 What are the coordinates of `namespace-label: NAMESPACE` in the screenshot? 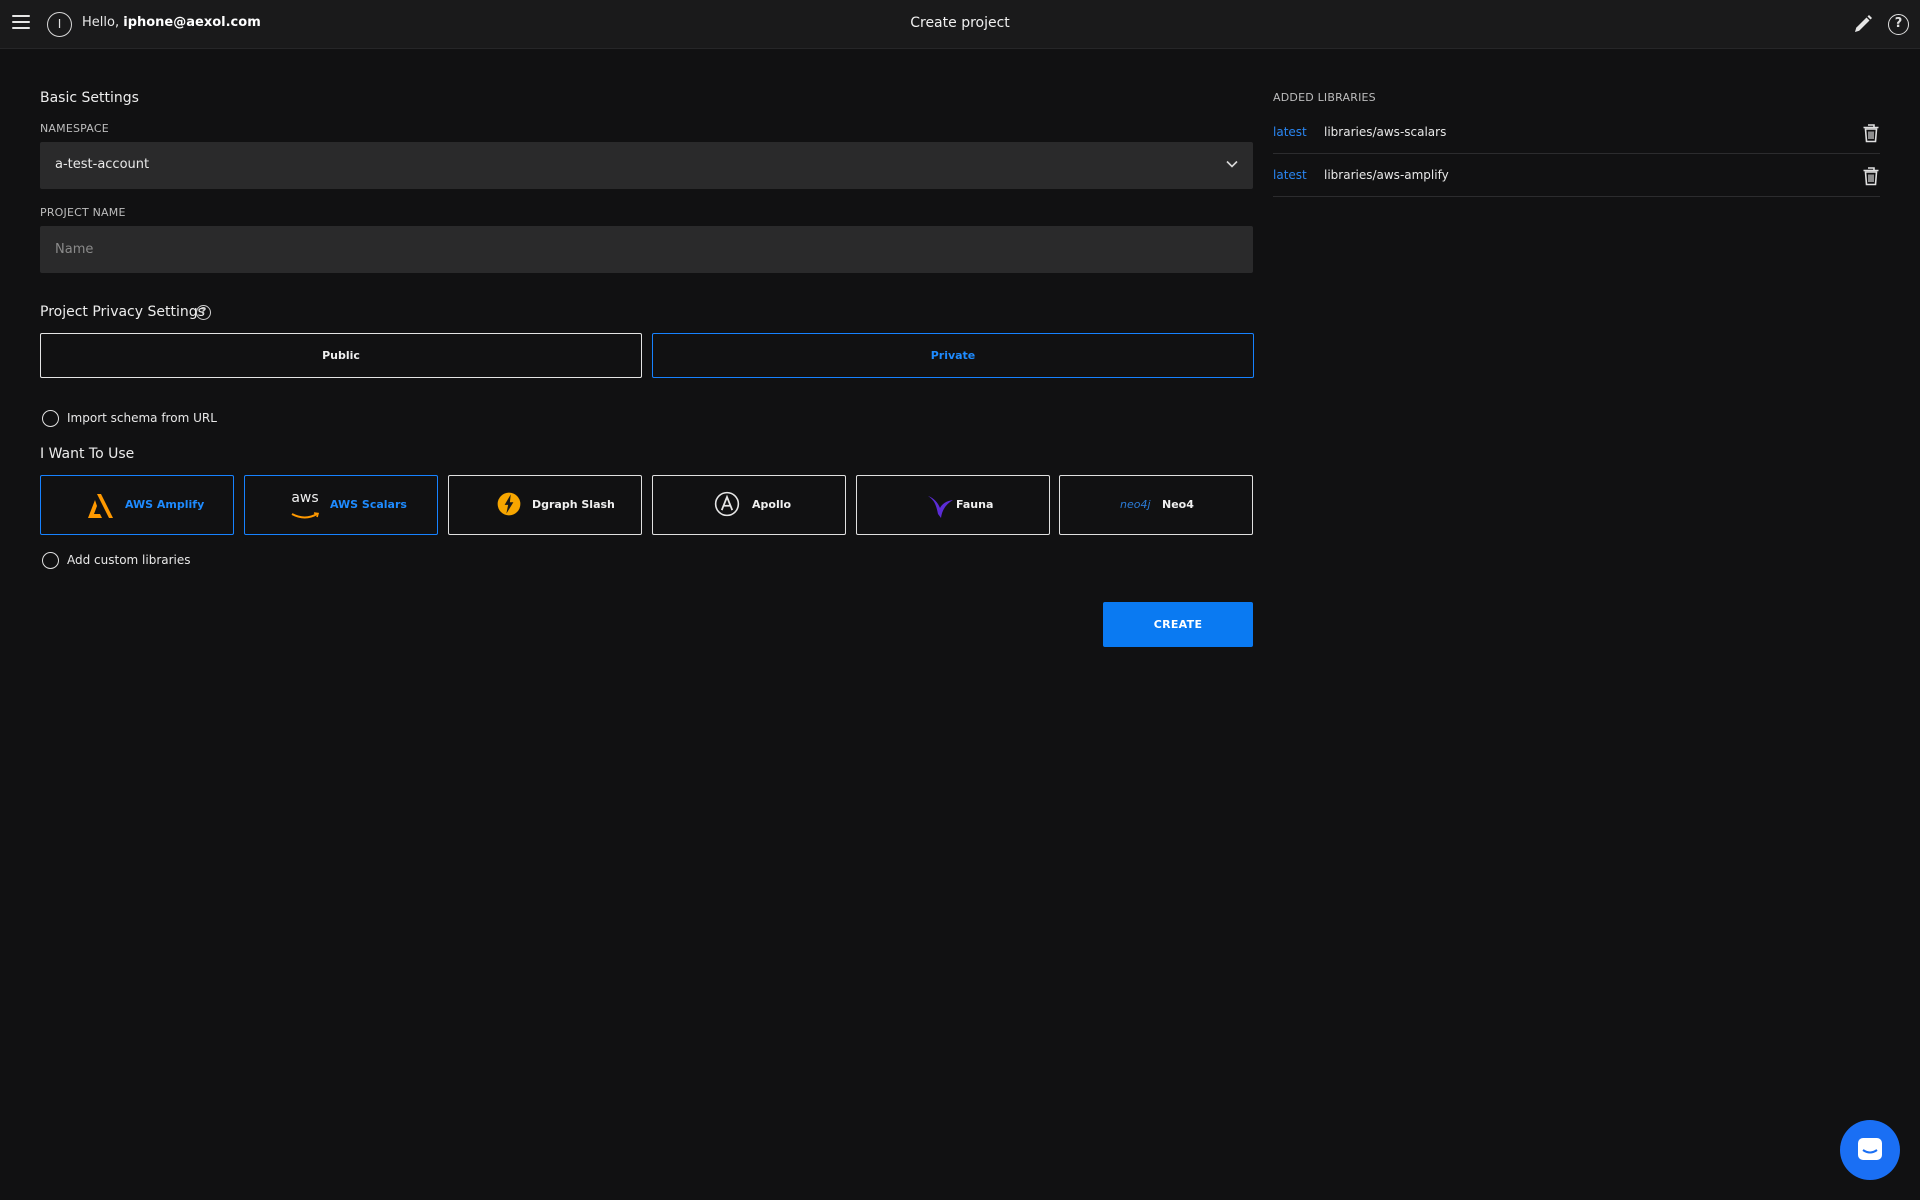 It's located at (74, 128).